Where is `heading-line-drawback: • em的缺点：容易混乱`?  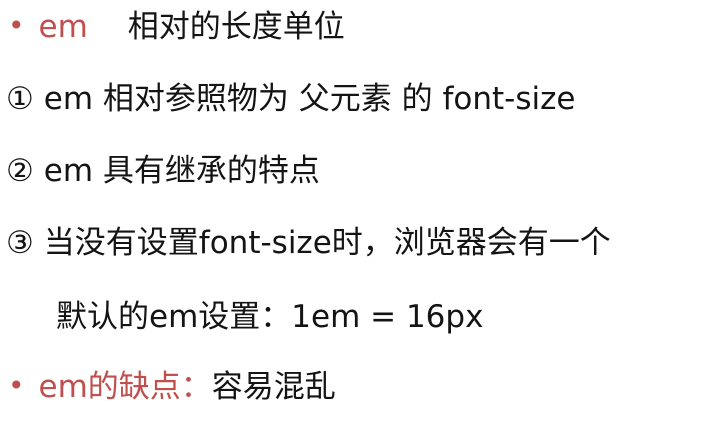 heading-line-drawback: • em的缺点：容易混乱 is located at coordinates (168, 387).